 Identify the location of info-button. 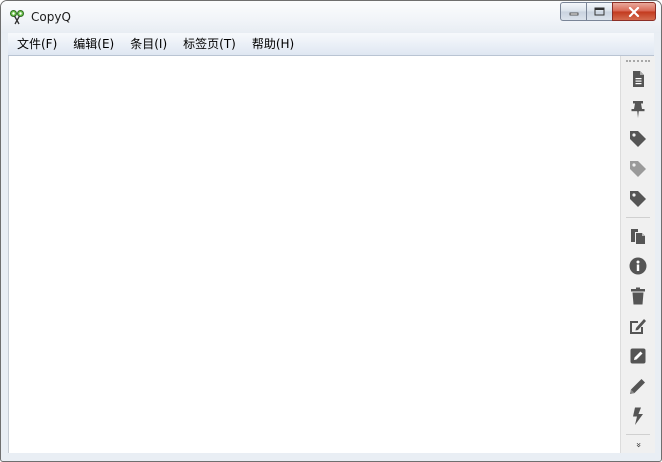
(638, 266).